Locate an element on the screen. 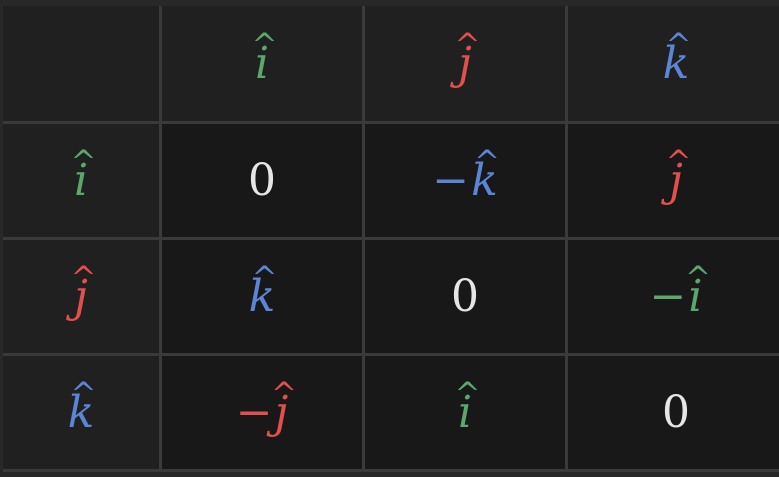 This screenshot has height=477, width=779. column-header-i: i ^ is located at coordinates (262, 63).